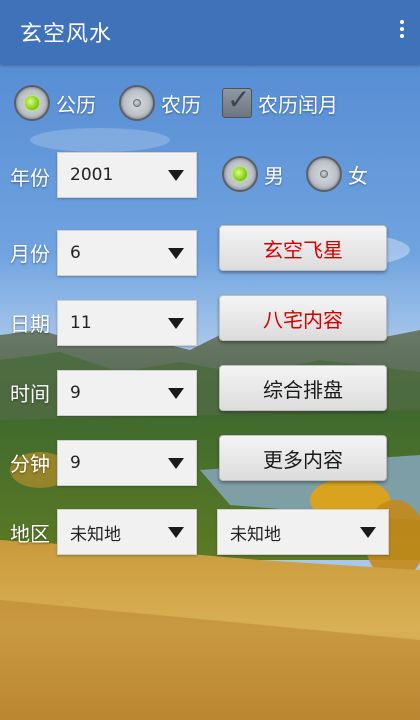 This screenshot has height=720, width=420. I want to click on male-label: 男, so click(274, 175).